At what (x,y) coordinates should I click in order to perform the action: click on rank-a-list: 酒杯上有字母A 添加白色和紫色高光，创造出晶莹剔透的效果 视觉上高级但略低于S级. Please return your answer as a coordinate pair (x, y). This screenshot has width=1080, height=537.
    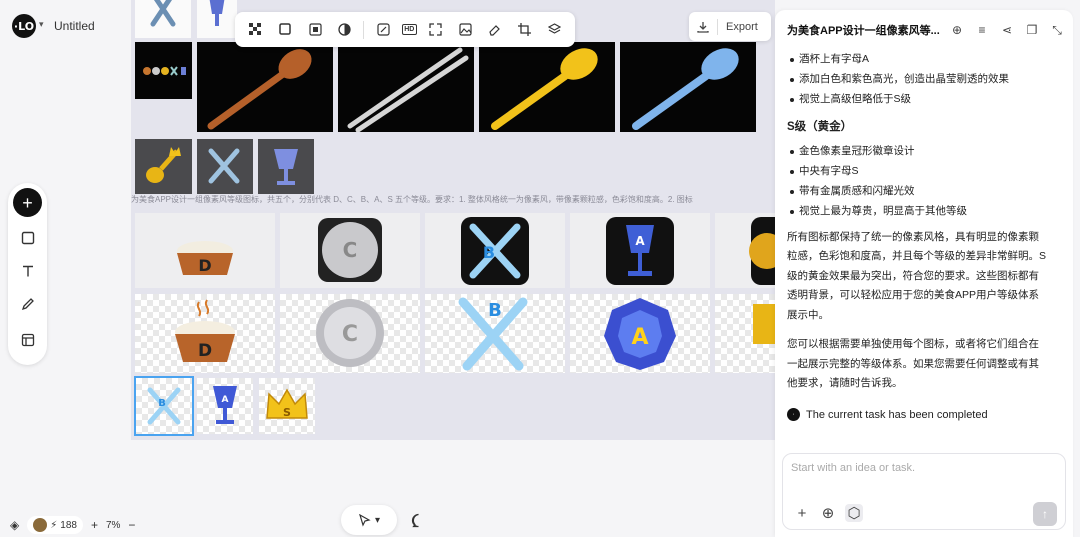
    Looking at the image, I should click on (918, 80).